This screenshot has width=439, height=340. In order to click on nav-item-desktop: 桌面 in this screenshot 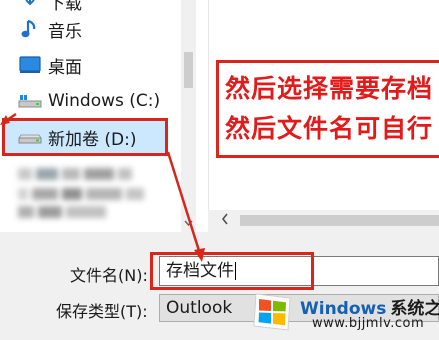, I will do `click(50, 65)`.